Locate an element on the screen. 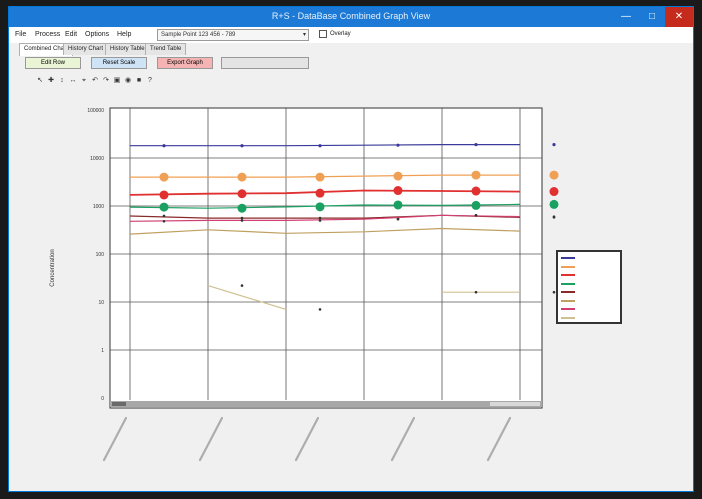 Image resolution: width=702 pixels, height=499 pixels. y-tick-label: 1000 is located at coordinates (98, 207).